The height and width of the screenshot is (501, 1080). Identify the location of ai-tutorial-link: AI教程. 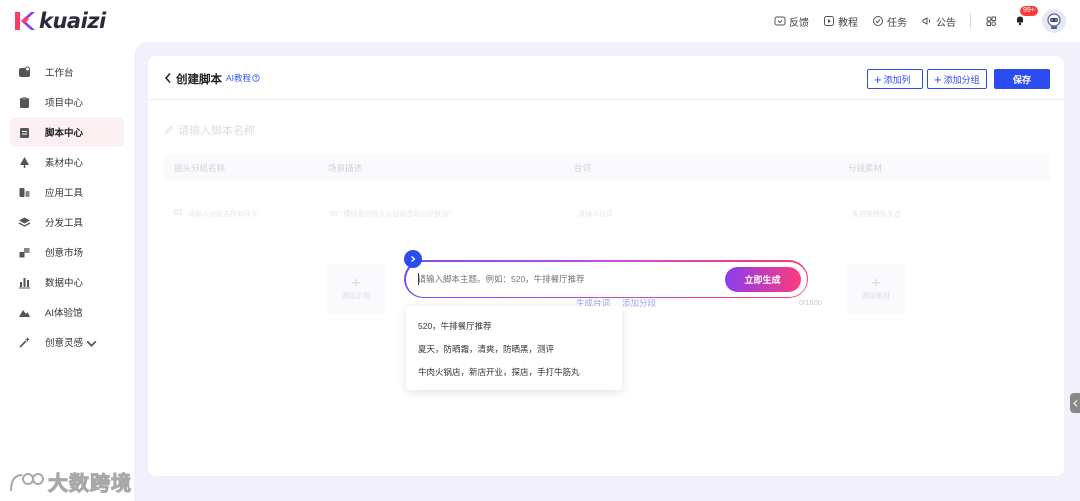
(243, 78).